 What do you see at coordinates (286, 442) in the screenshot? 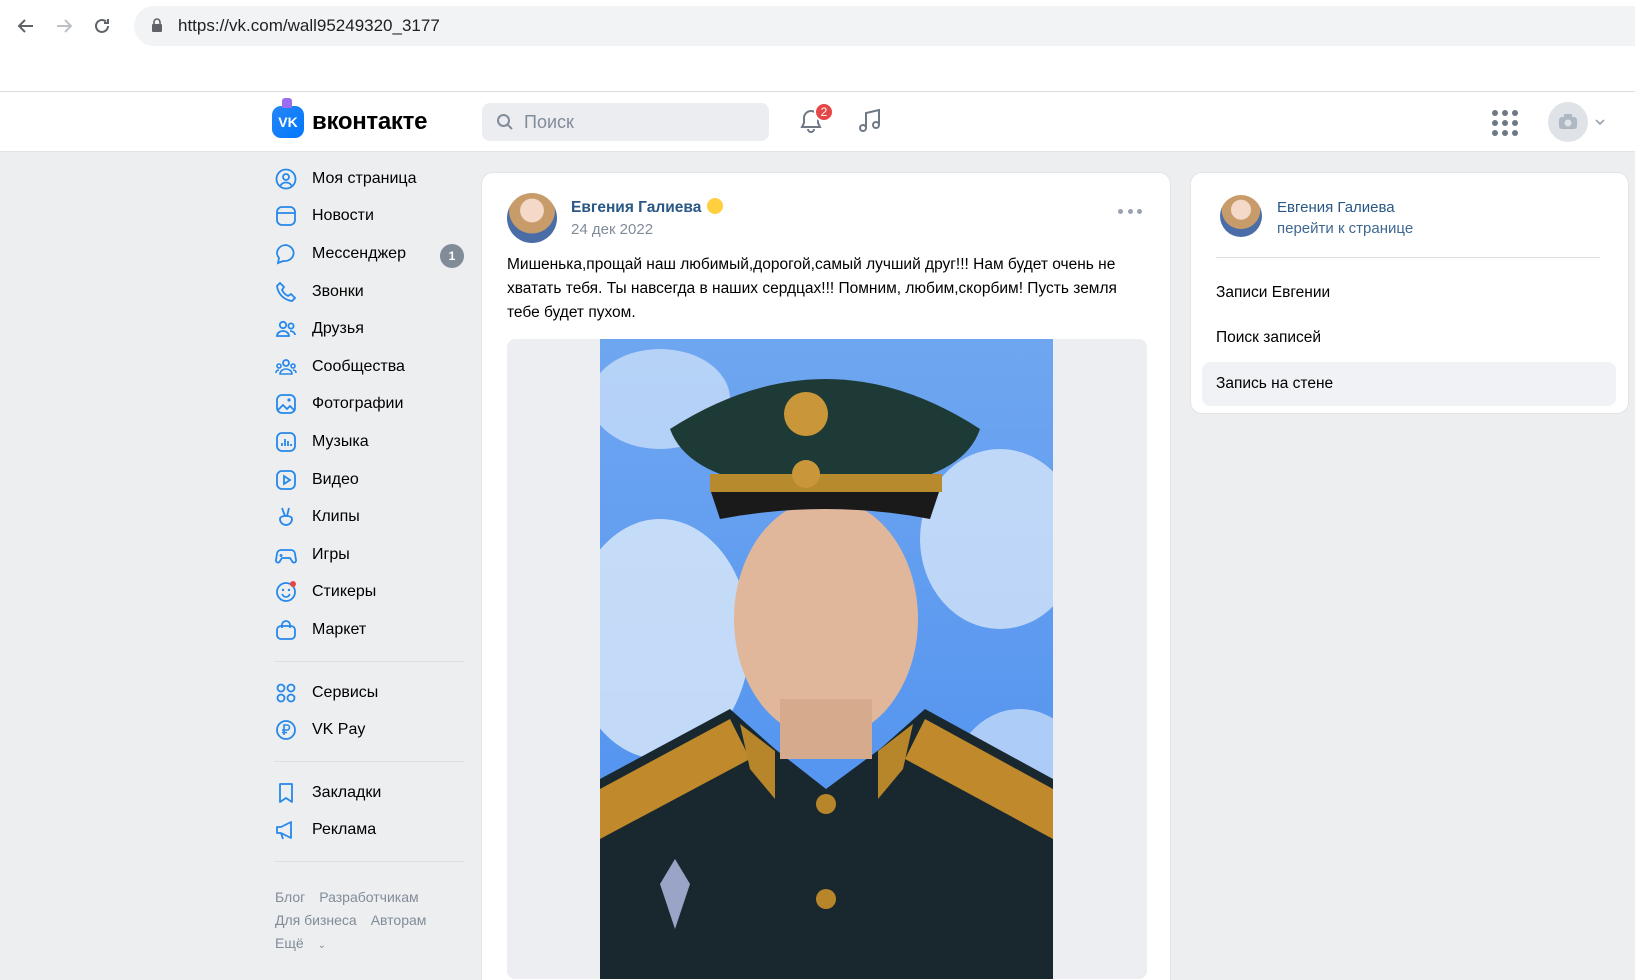
I see `music-icon` at bounding box center [286, 442].